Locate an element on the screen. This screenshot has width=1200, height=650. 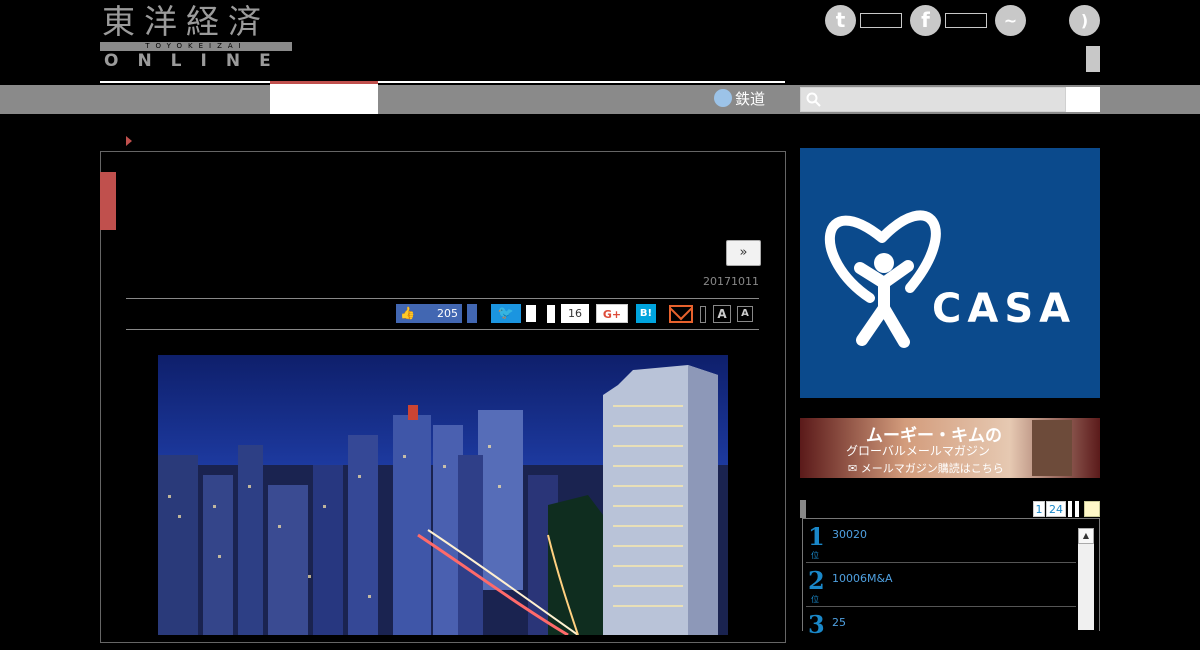
hatena-bookmark-button: B! is located at coordinates (646, 313).